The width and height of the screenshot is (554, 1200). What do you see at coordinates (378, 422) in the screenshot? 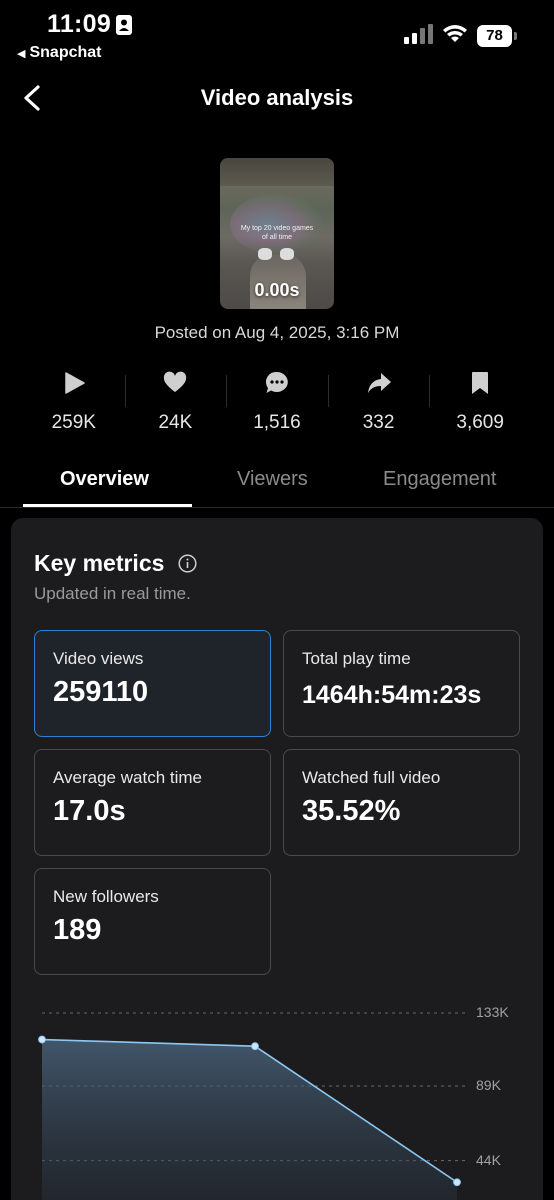
I see `stat-value: 332` at bounding box center [378, 422].